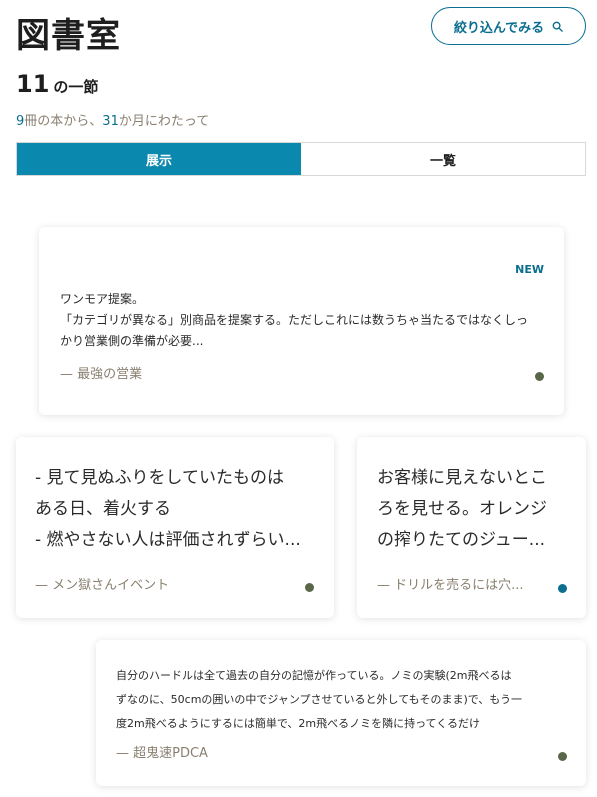 This screenshot has height=797, width=597. What do you see at coordinates (101, 374) in the screenshot?
I see `quote-source: — 最強の営業` at bounding box center [101, 374].